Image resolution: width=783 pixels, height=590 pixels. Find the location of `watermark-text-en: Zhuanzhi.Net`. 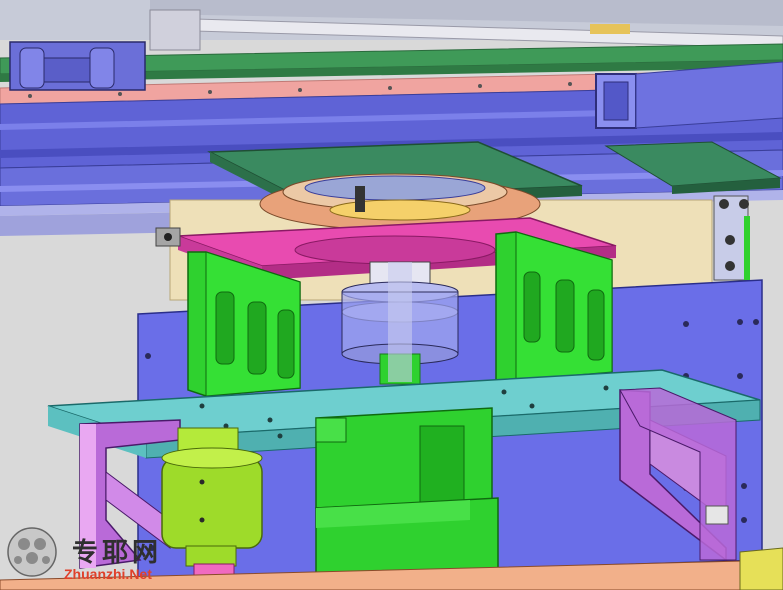

watermark-text-en: Zhuanzhi.Net is located at coordinates (108, 574).